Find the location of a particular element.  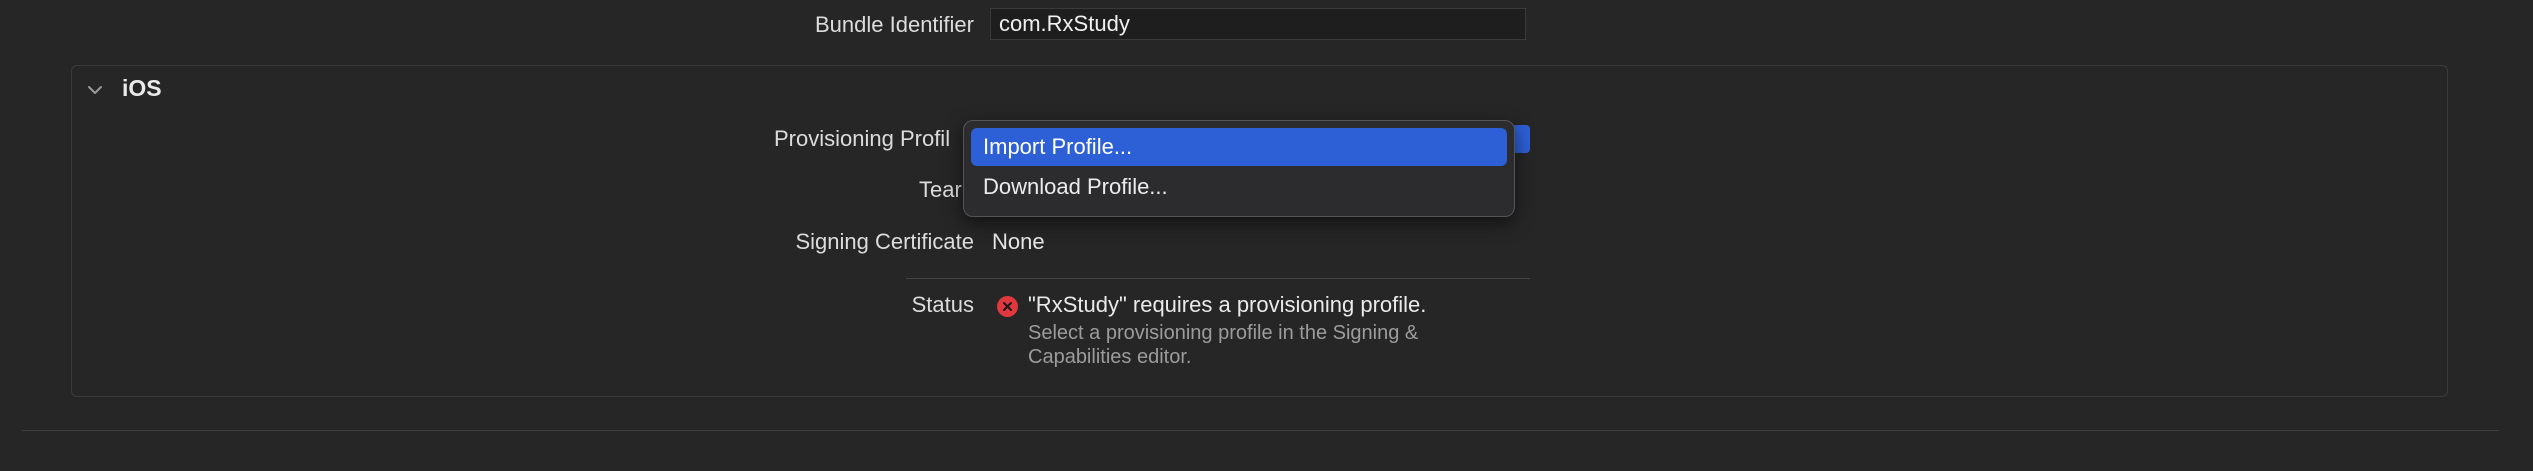

signing-certificate-label: Signing Certificate is located at coordinates (884, 241).